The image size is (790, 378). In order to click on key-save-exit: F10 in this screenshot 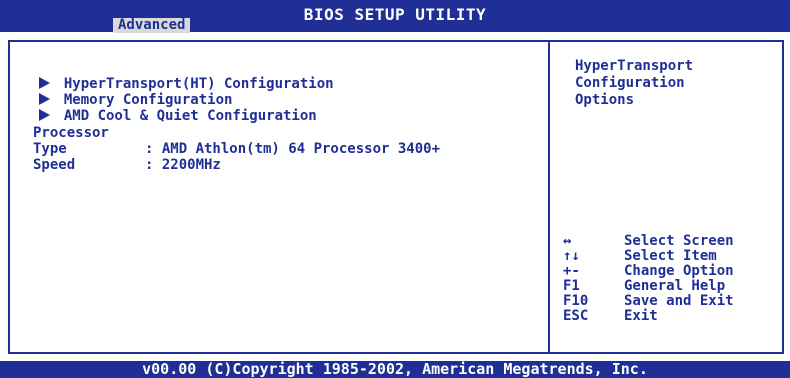, I will do `click(576, 301)`.